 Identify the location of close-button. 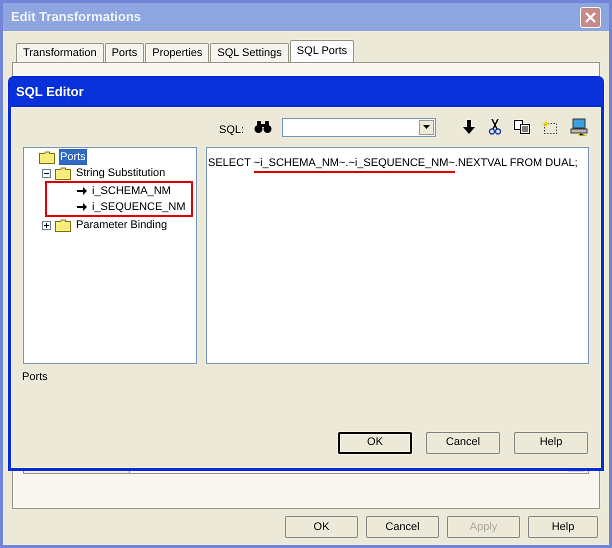
(590, 17).